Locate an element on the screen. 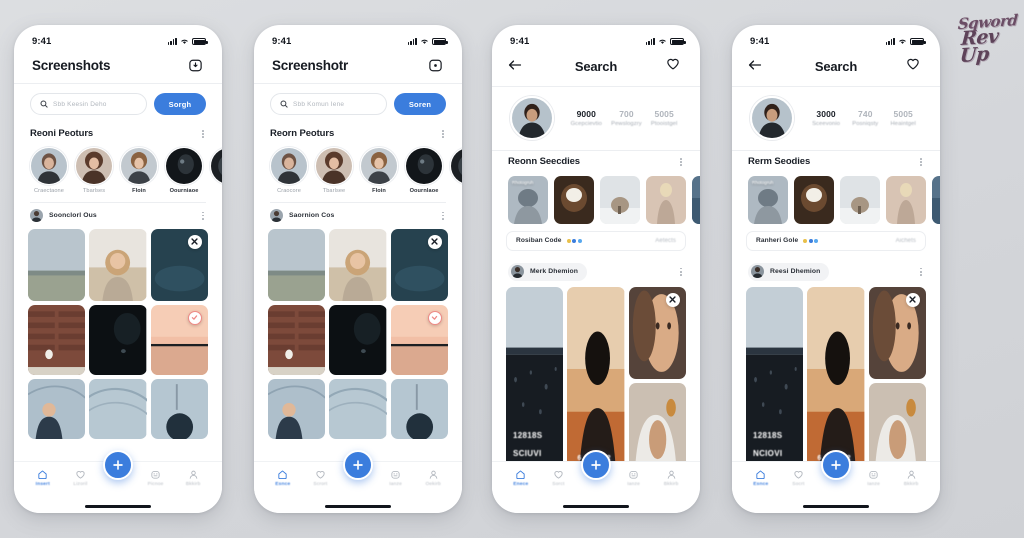 The height and width of the screenshot is (538, 1024). photo-grid-wrapper is located at coordinates (118, 344).